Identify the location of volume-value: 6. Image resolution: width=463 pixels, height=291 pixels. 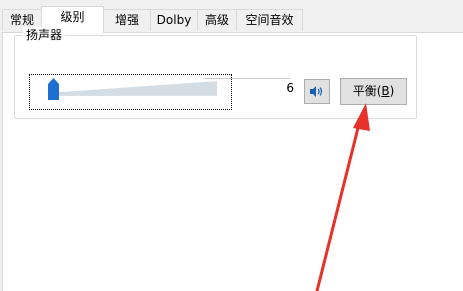
(290, 88).